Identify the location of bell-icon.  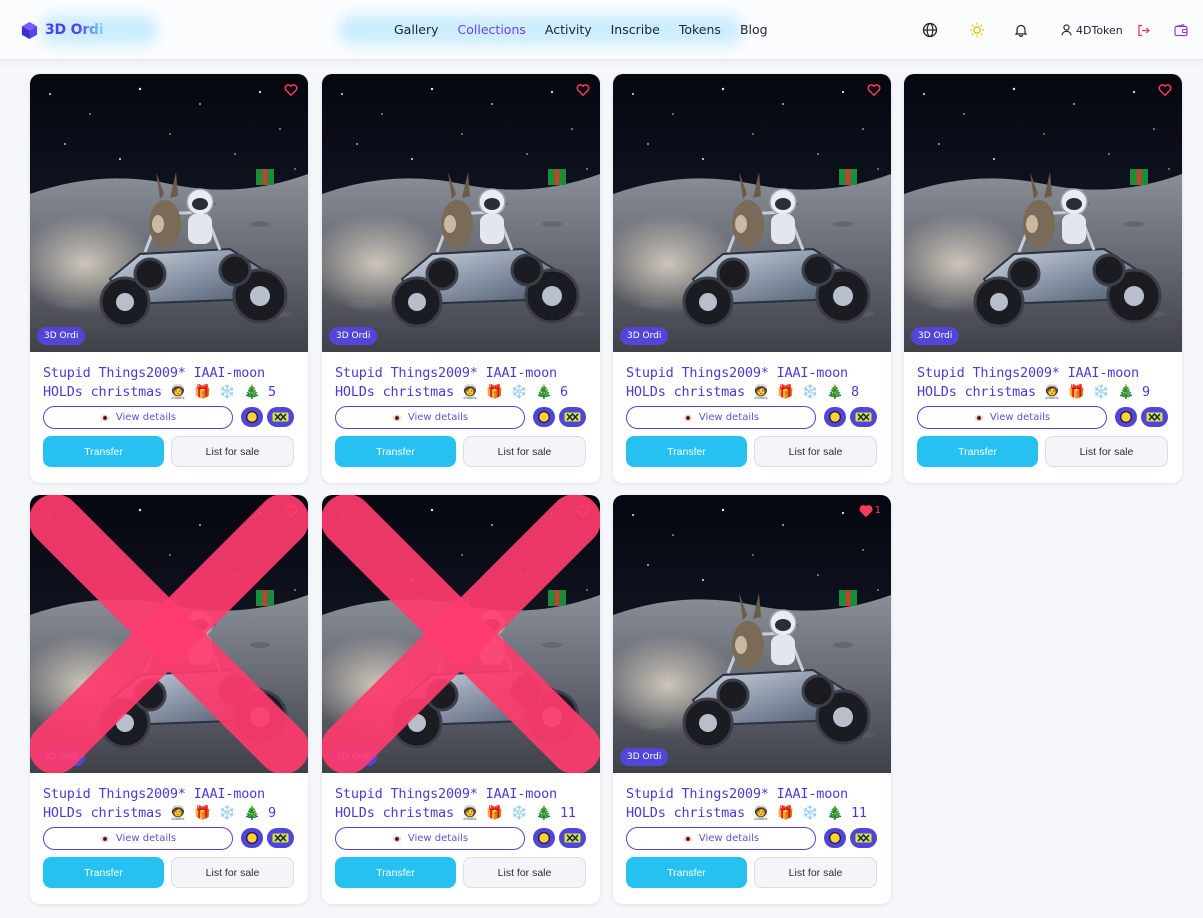
(1021, 30).